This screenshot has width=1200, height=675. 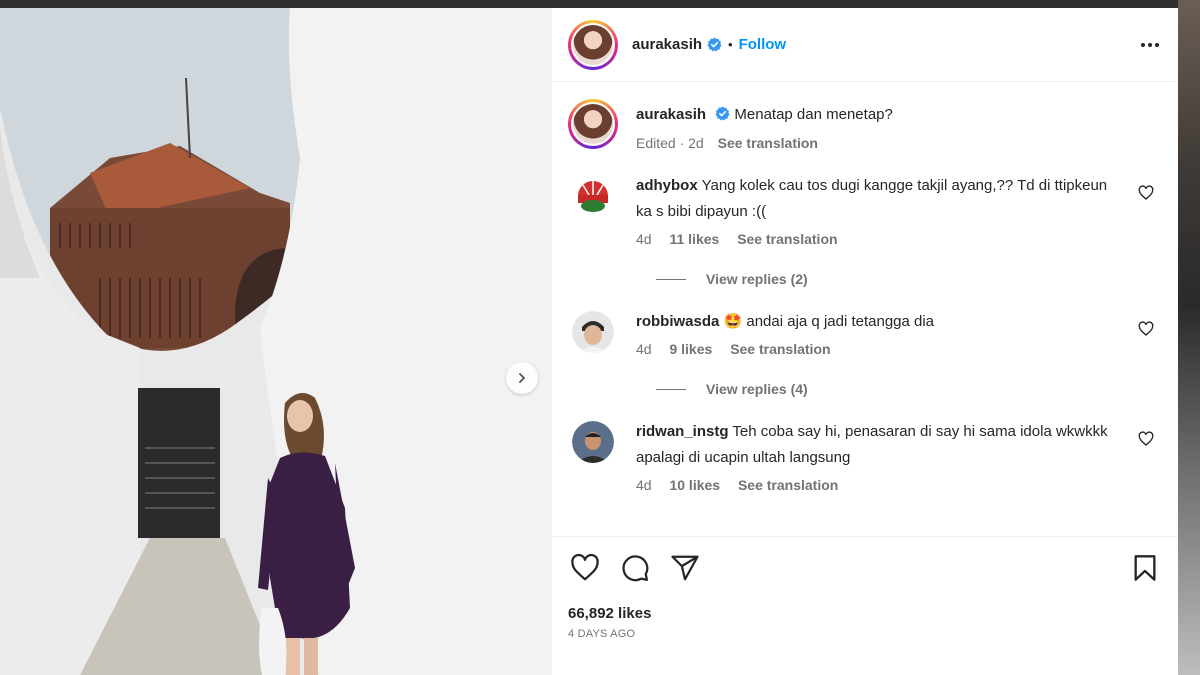 What do you see at coordinates (685, 568) in the screenshot?
I see `share-icon` at bounding box center [685, 568].